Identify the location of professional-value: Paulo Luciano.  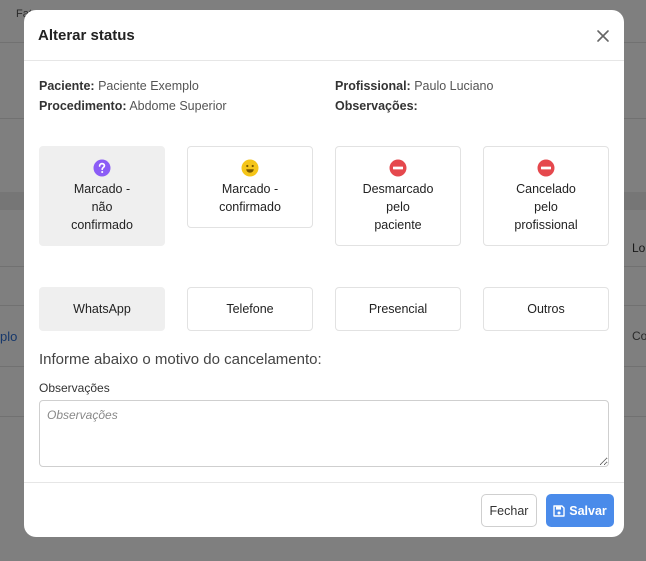
(454, 86).